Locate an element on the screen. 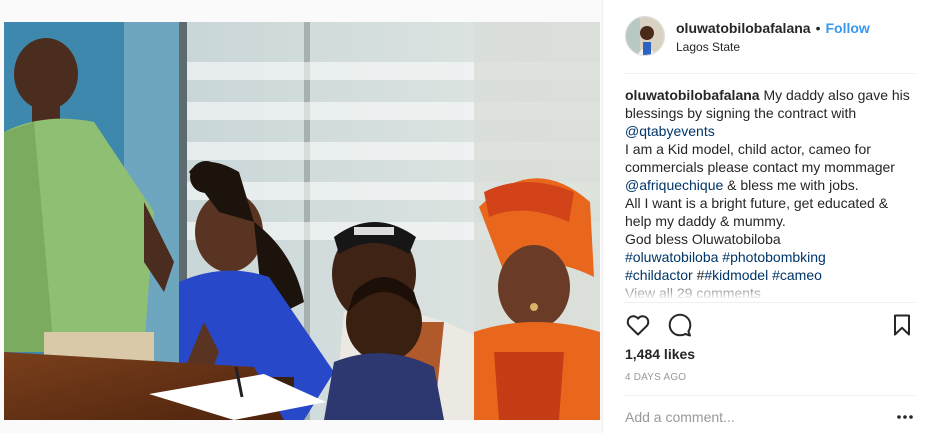 The height and width of the screenshot is (433, 938). hashtag-line-1: #oluwatobiloba #photobombking is located at coordinates (771, 257).